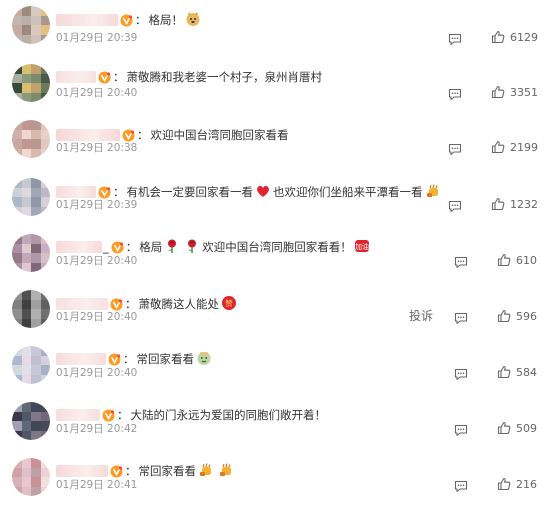 This screenshot has height=512, width=554. I want to click on comment-row: ：常回家看看 01月29日 20:40 584, so click(277, 372).